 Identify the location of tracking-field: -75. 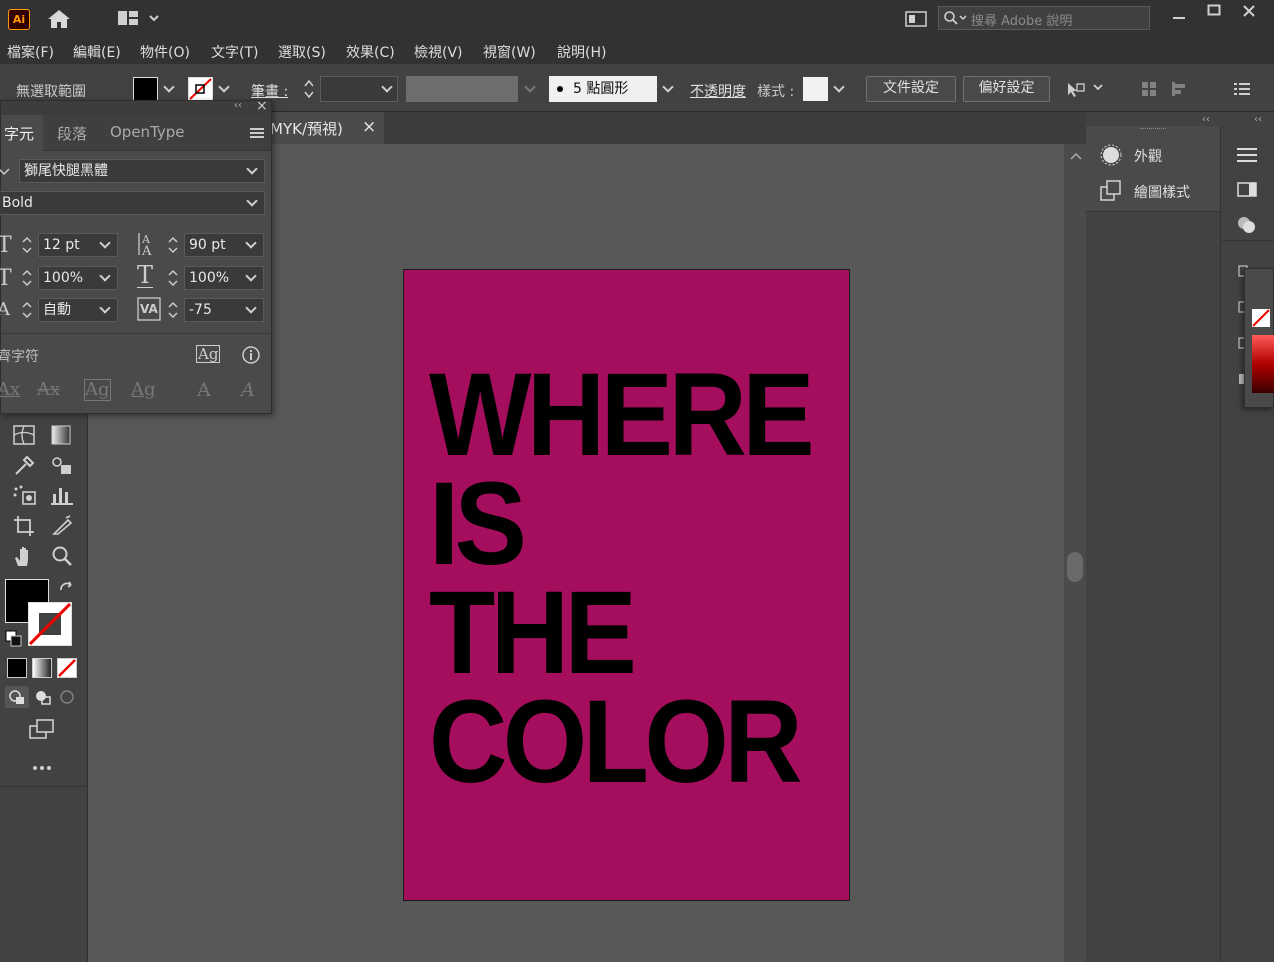
(224, 310).